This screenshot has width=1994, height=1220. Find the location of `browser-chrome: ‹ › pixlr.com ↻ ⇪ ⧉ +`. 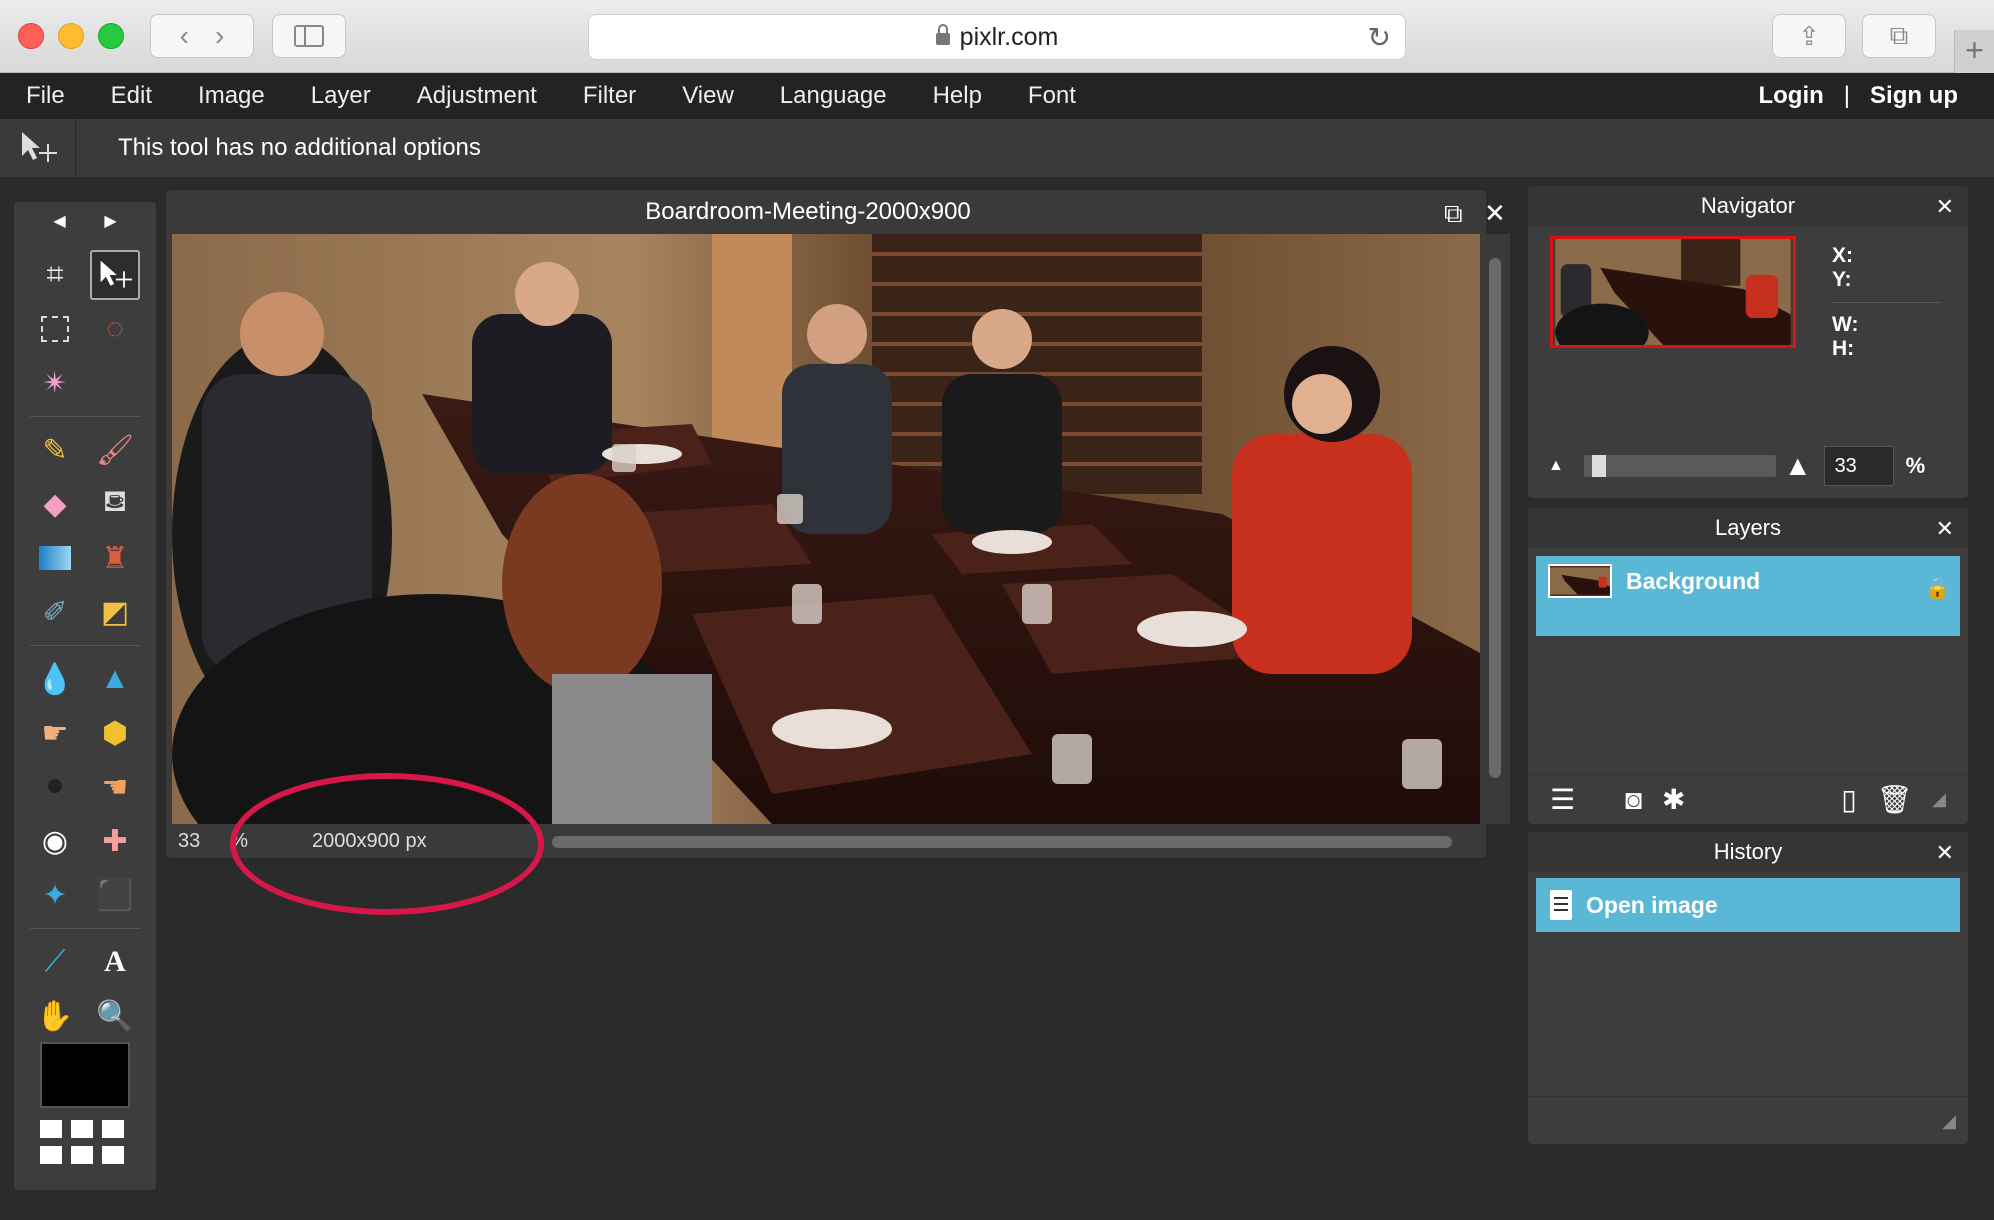

browser-chrome: ‹ › pixlr.com ↻ ⇪ ⧉ + is located at coordinates (997, 36).